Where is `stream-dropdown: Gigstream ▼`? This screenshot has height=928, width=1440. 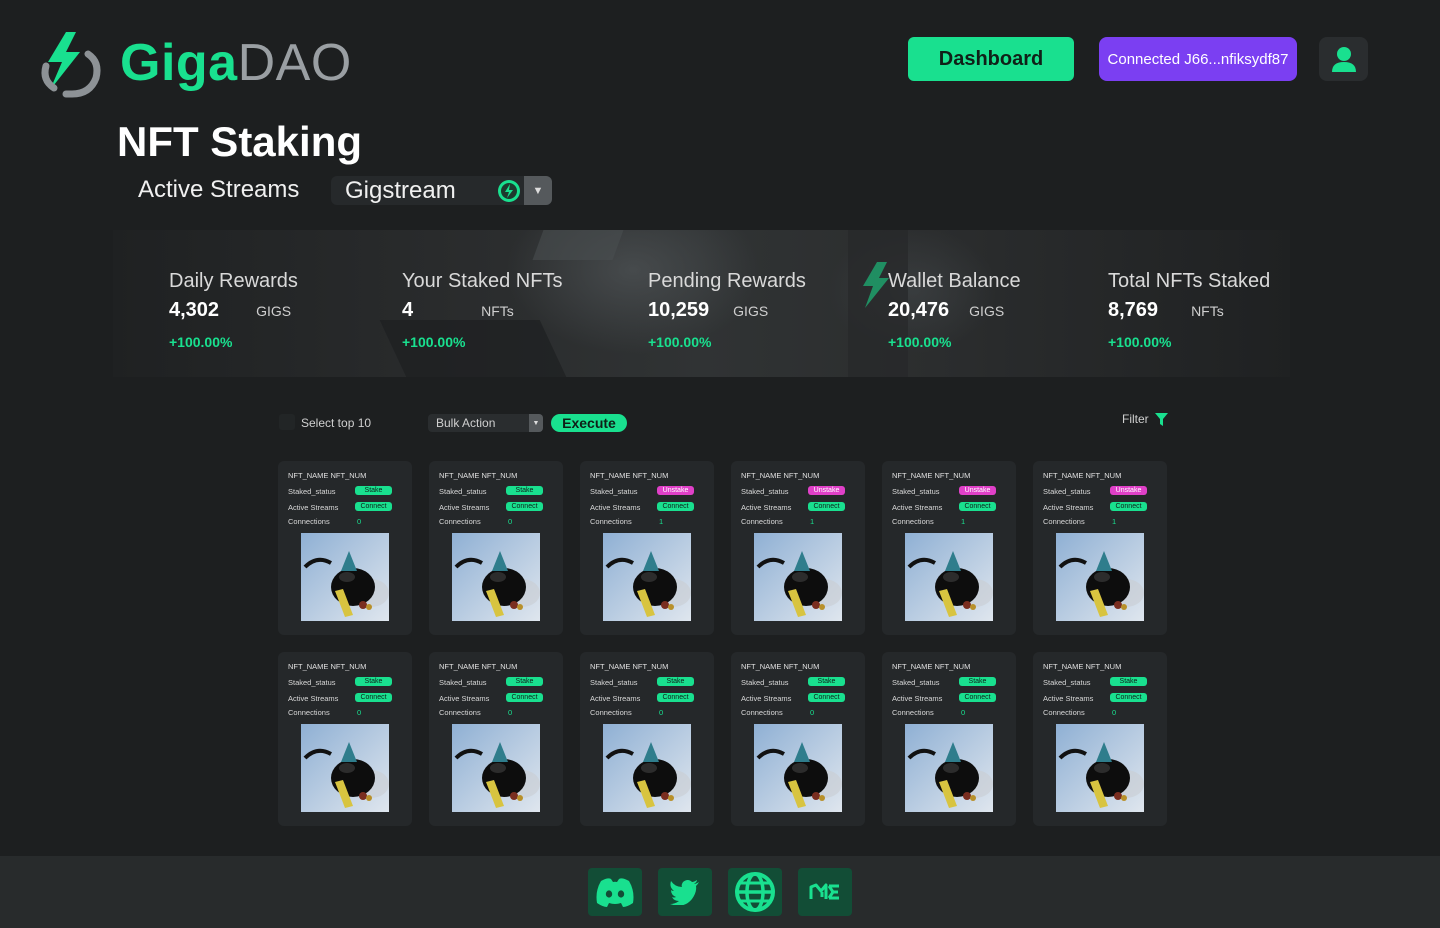 stream-dropdown: Gigstream ▼ is located at coordinates (441, 190).